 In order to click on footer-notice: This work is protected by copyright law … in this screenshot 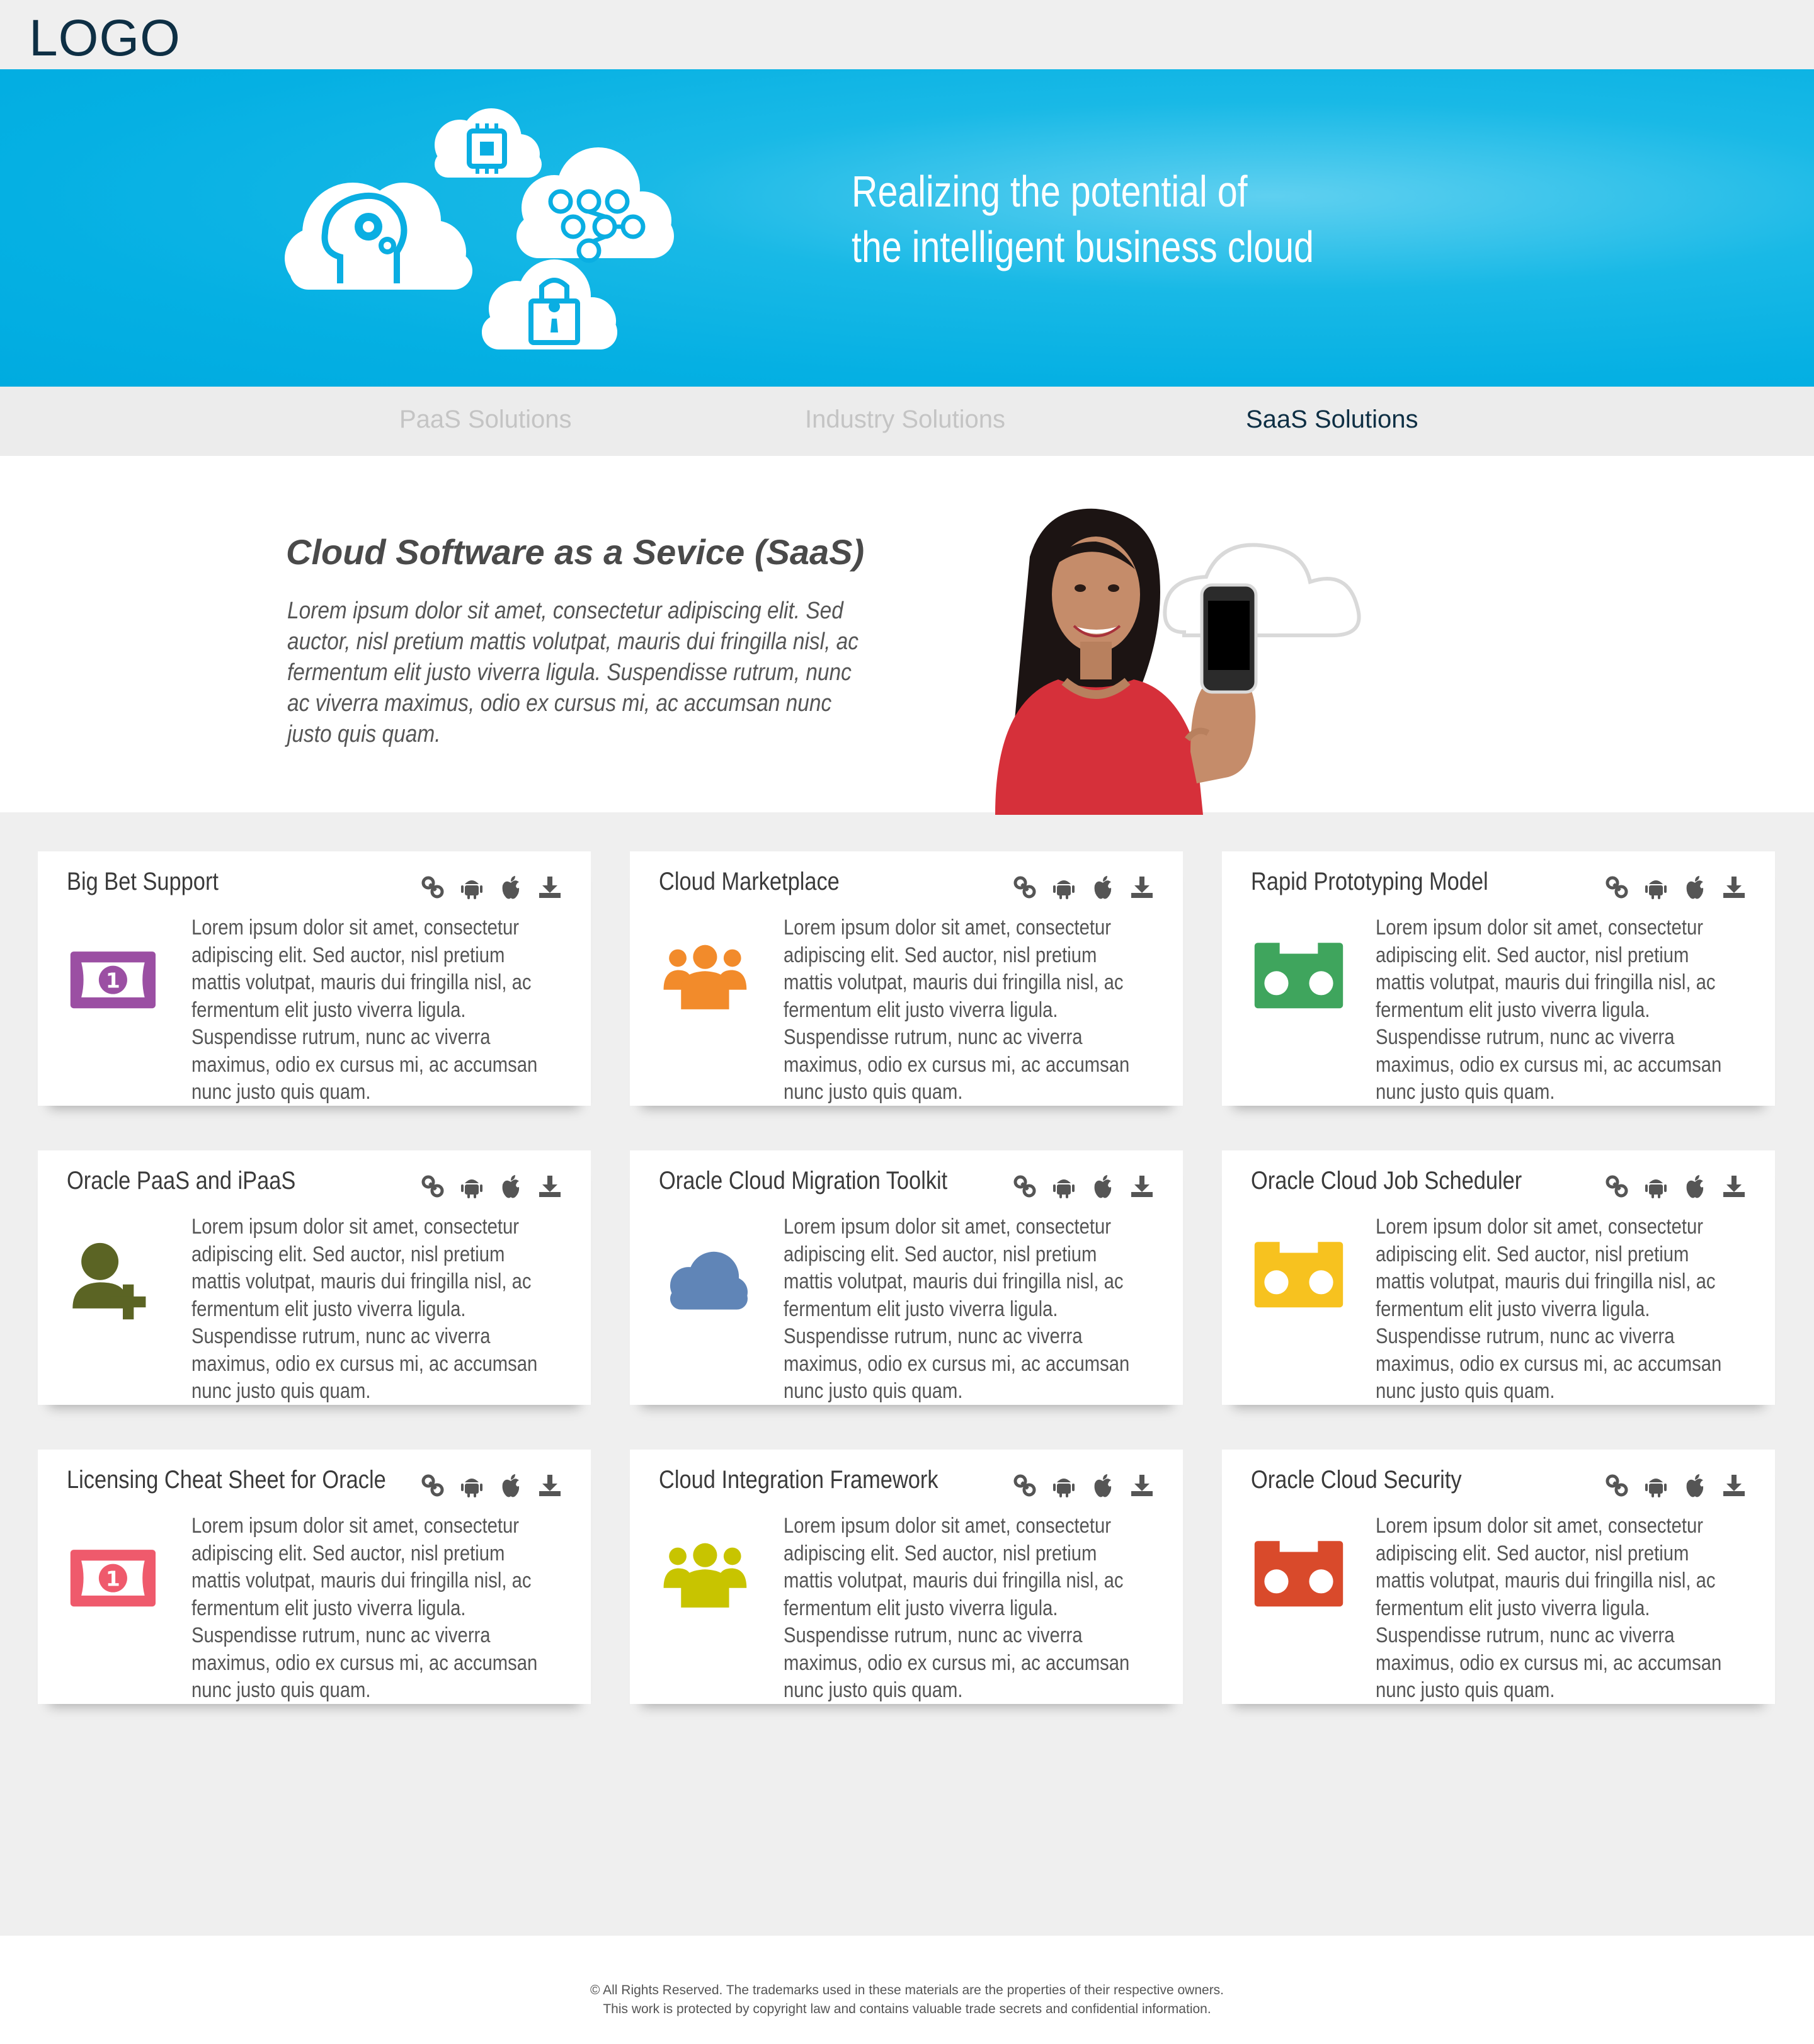, I will do `click(907, 2009)`.